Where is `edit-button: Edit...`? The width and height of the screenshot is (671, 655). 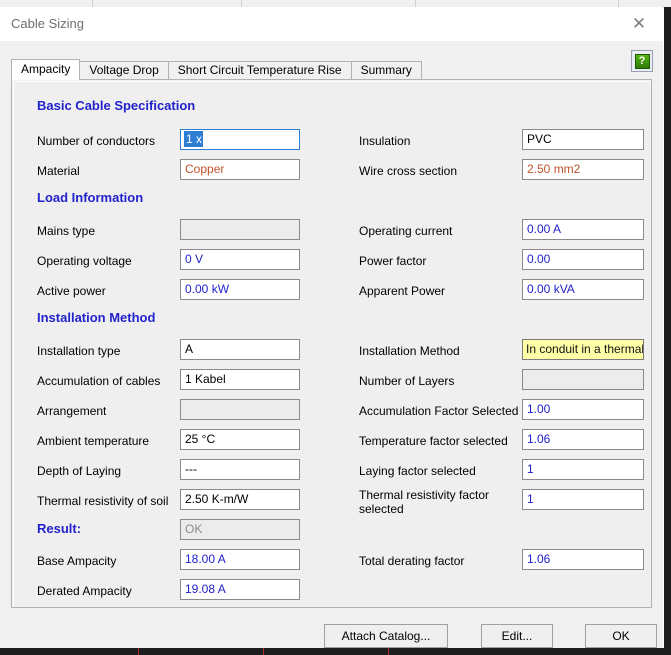
edit-button: Edit... is located at coordinates (517, 636).